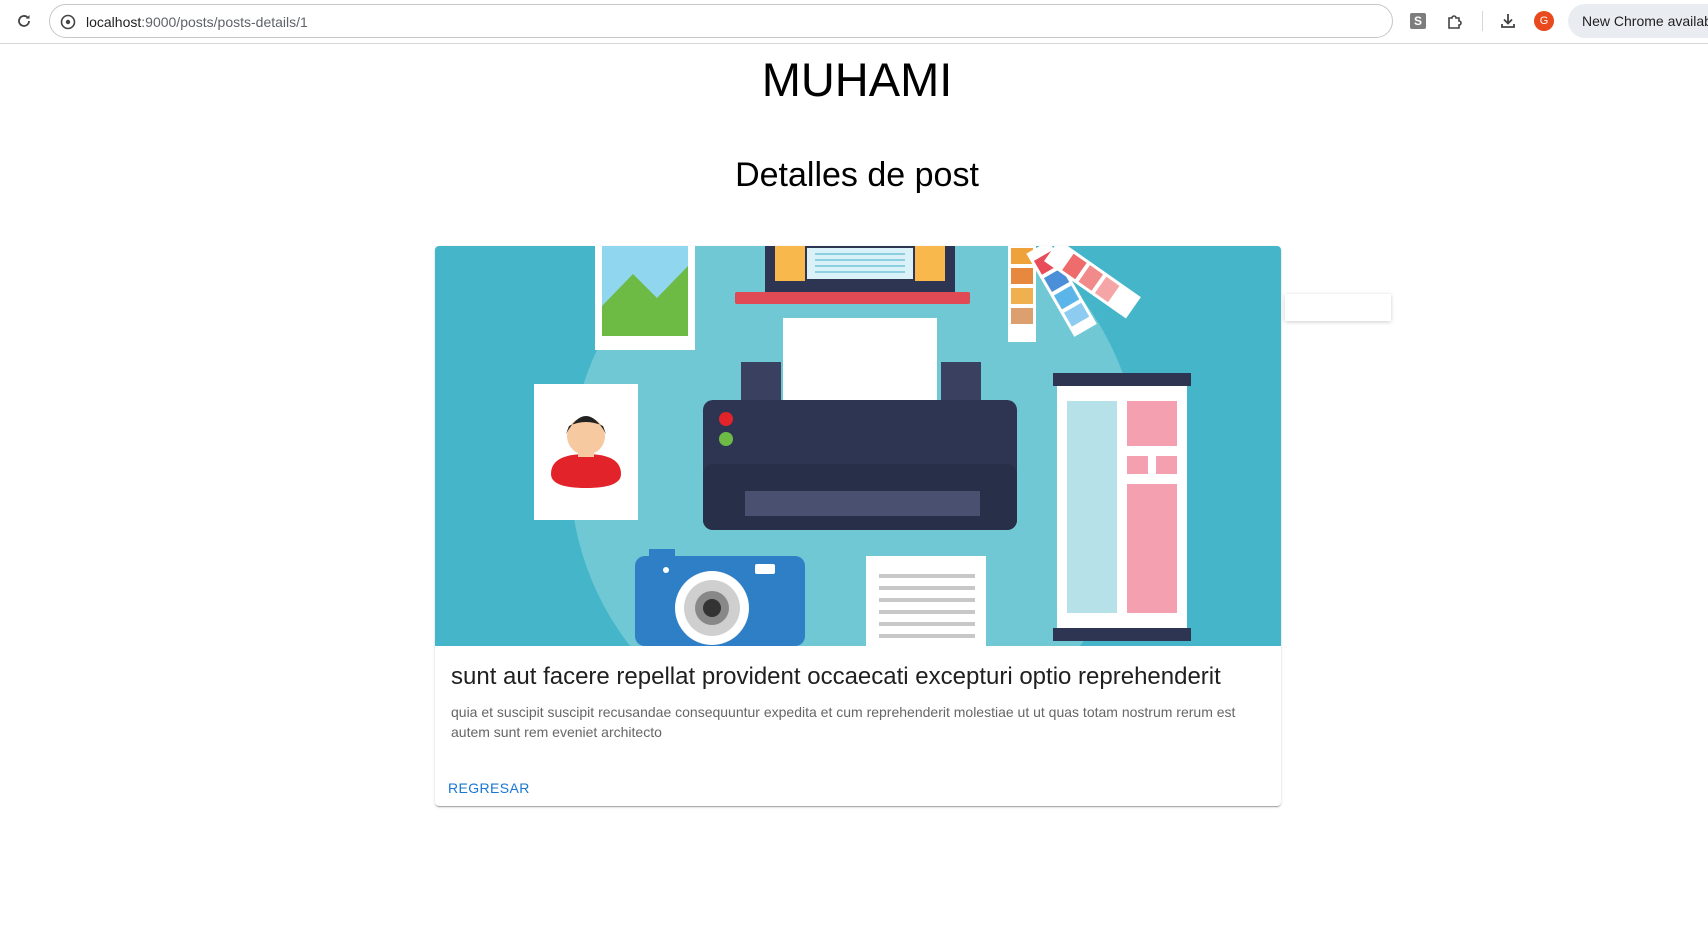  What do you see at coordinates (721, 21) in the screenshot?
I see `address-bar: localhost:9000/posts/posts-details/1` at bounding box center [721, 21].